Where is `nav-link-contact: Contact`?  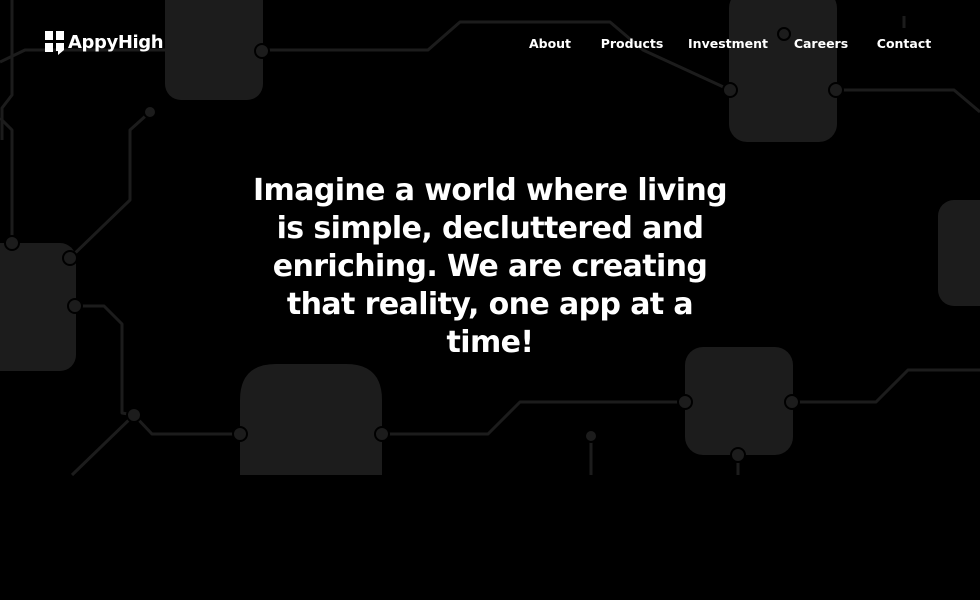
nav-link-contact: Contact is located at coordinates (904, 44).